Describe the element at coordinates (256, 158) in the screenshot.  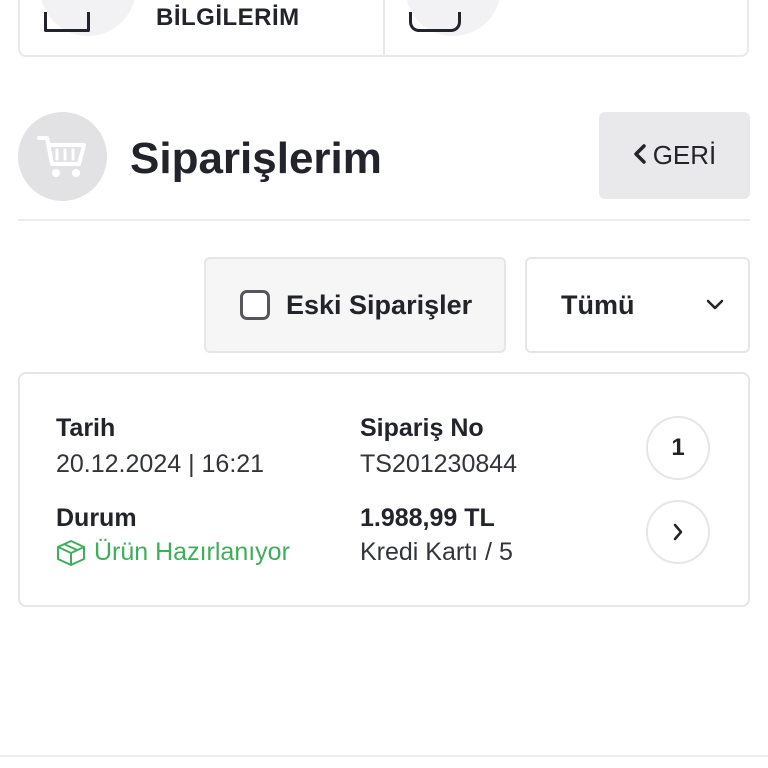
I see `page-title: Siparişlerim` at that location.